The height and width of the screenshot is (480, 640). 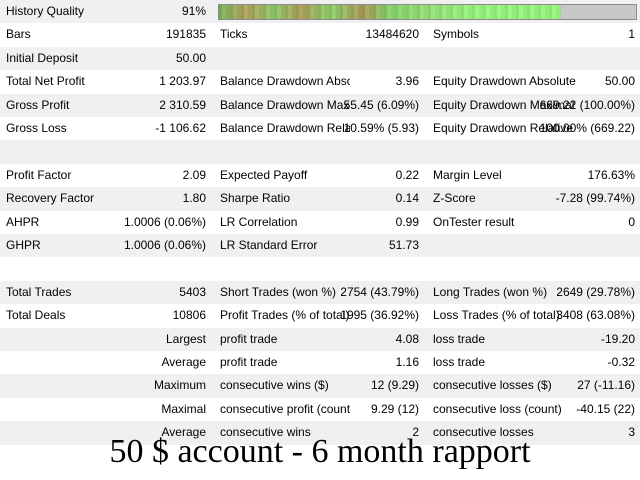 I want to click on stat-value-col3: -0.32, so click(x=621, y=362).